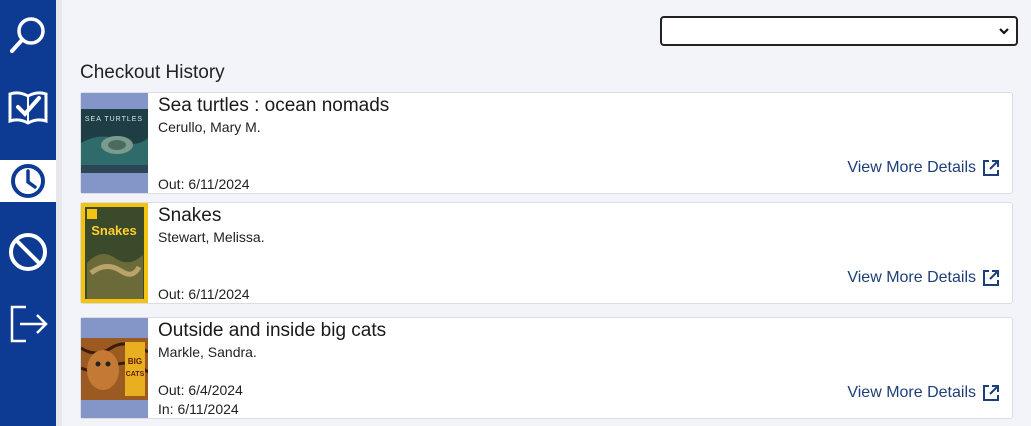  What do you see at coordinates (198, 409) in the screenshot?
I see `checkout-in-date: In: 6/11/2024` at bounding box center [198, 409].